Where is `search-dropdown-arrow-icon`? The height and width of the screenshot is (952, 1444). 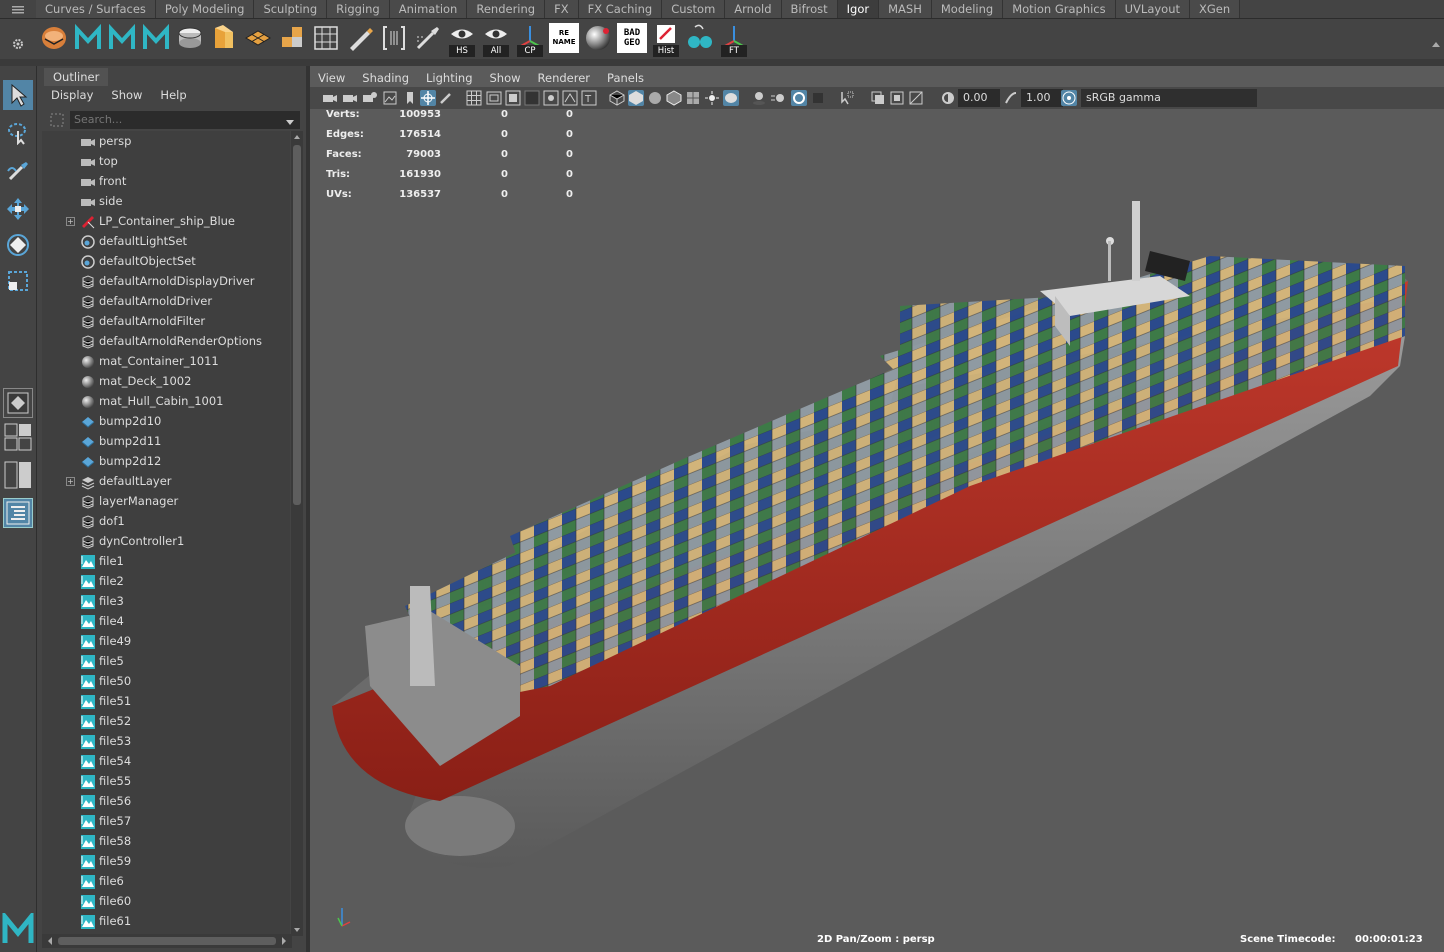 search-dropdown-arrow-icon is located at coordinates (290, 121).